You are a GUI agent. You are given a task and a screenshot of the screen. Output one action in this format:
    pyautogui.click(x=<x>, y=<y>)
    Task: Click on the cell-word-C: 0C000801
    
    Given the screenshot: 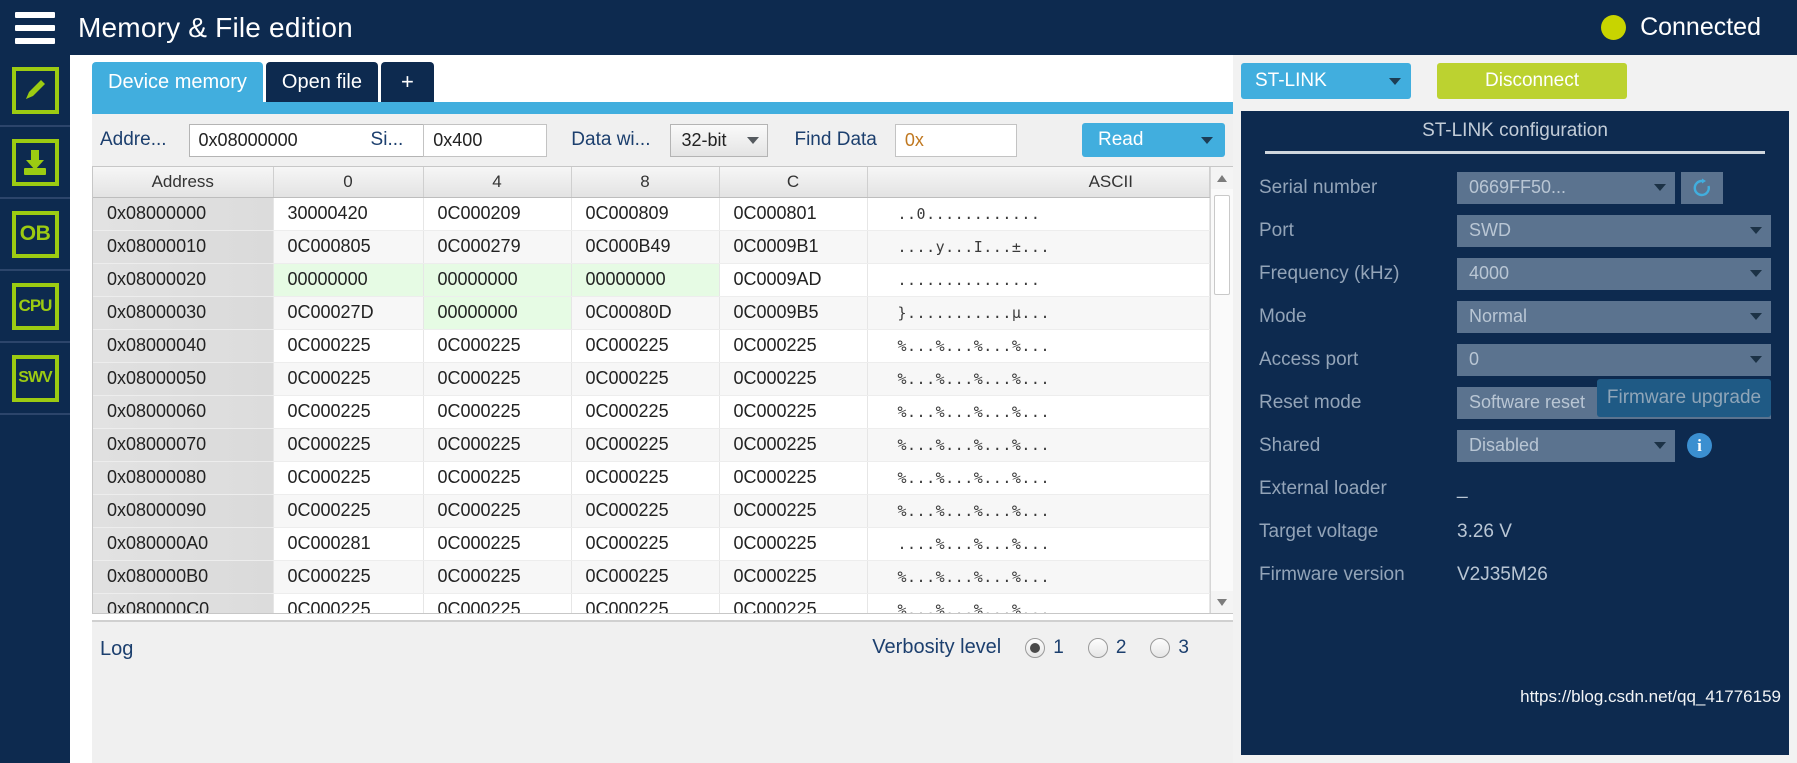 What is the action you would take?
    pyautogui.click(x=793, y=214)
    